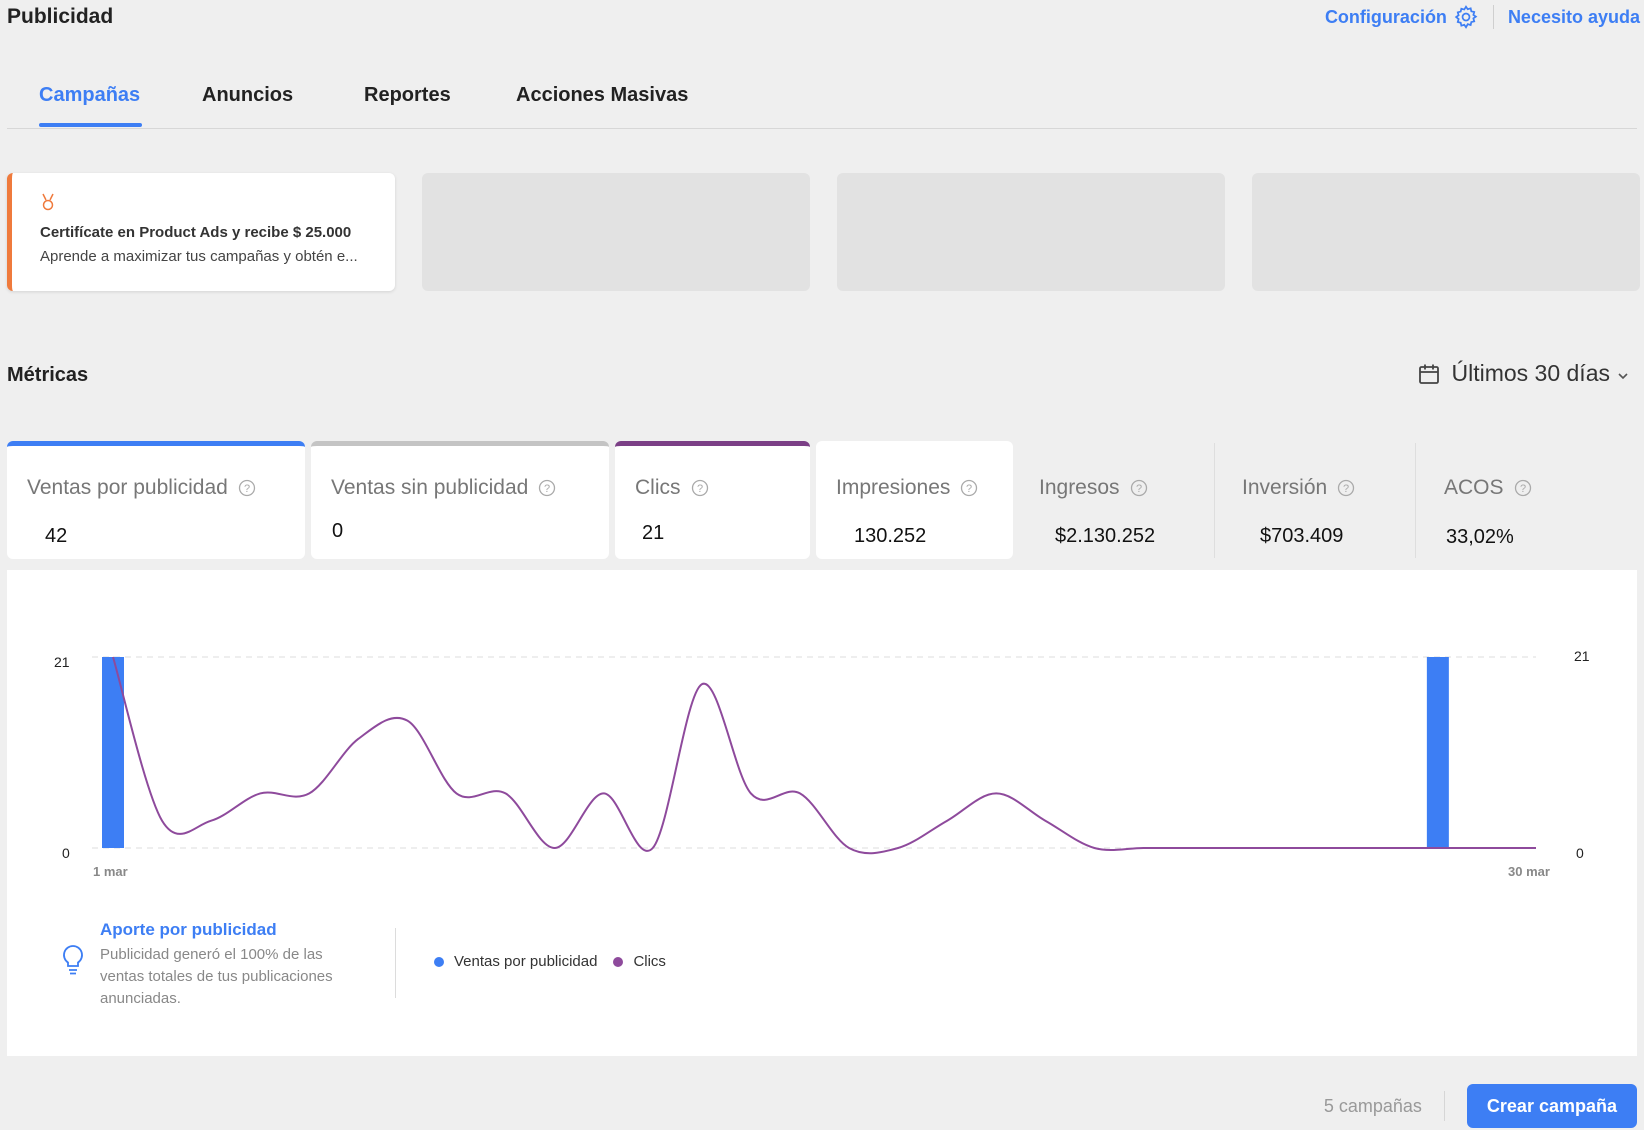 This screenshot has width=1644, height=1130. I want to click on metric-card-acos: ACOS ? 33,02%, so click(1524, 500).